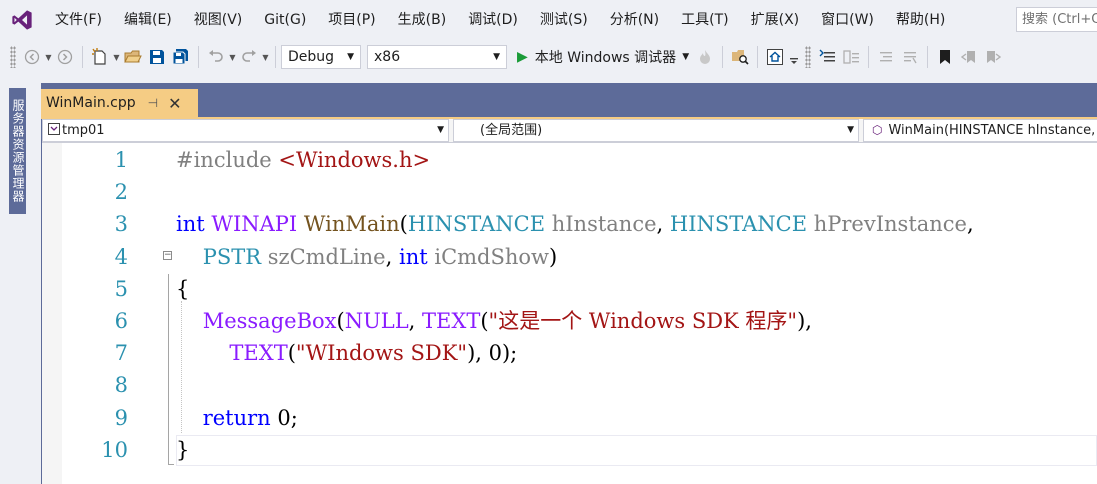 Image resolution: width=1097 pixels, height=484 pixels. What do you see at coordinates (65, 57) in the screenshot?
I see `navigate-forward-icon` at bounding box center [65, 57].